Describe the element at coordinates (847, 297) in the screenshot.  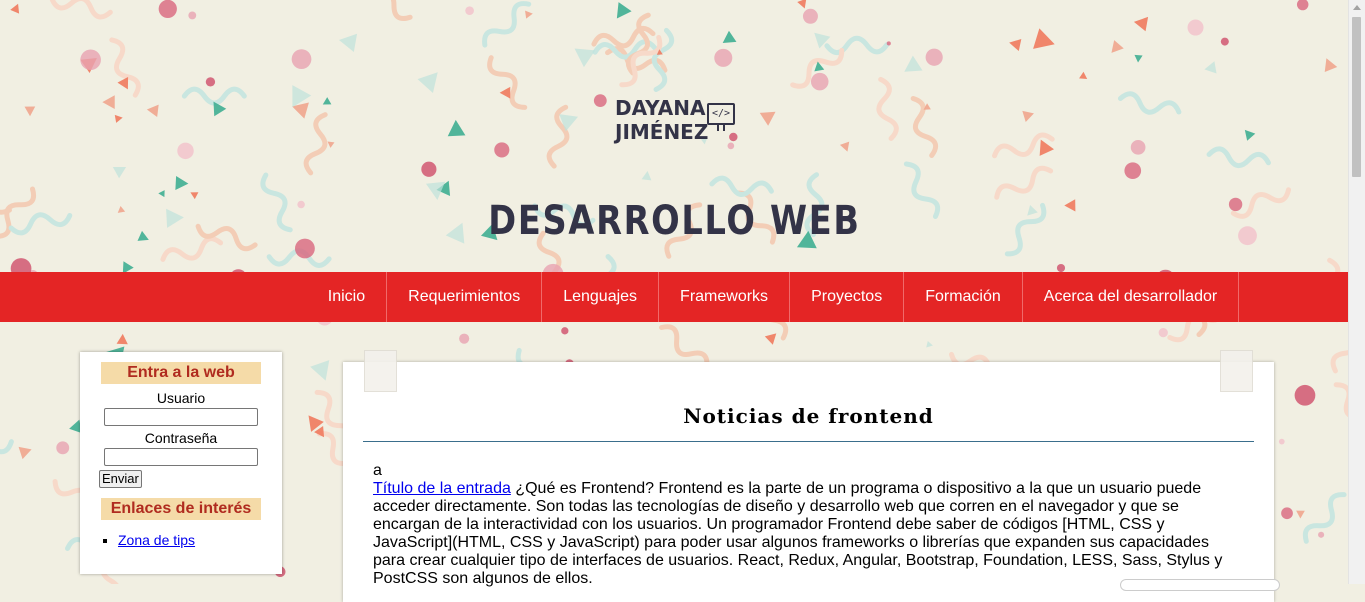
I see `nav-item-proyectos: Proyectos` at that location.